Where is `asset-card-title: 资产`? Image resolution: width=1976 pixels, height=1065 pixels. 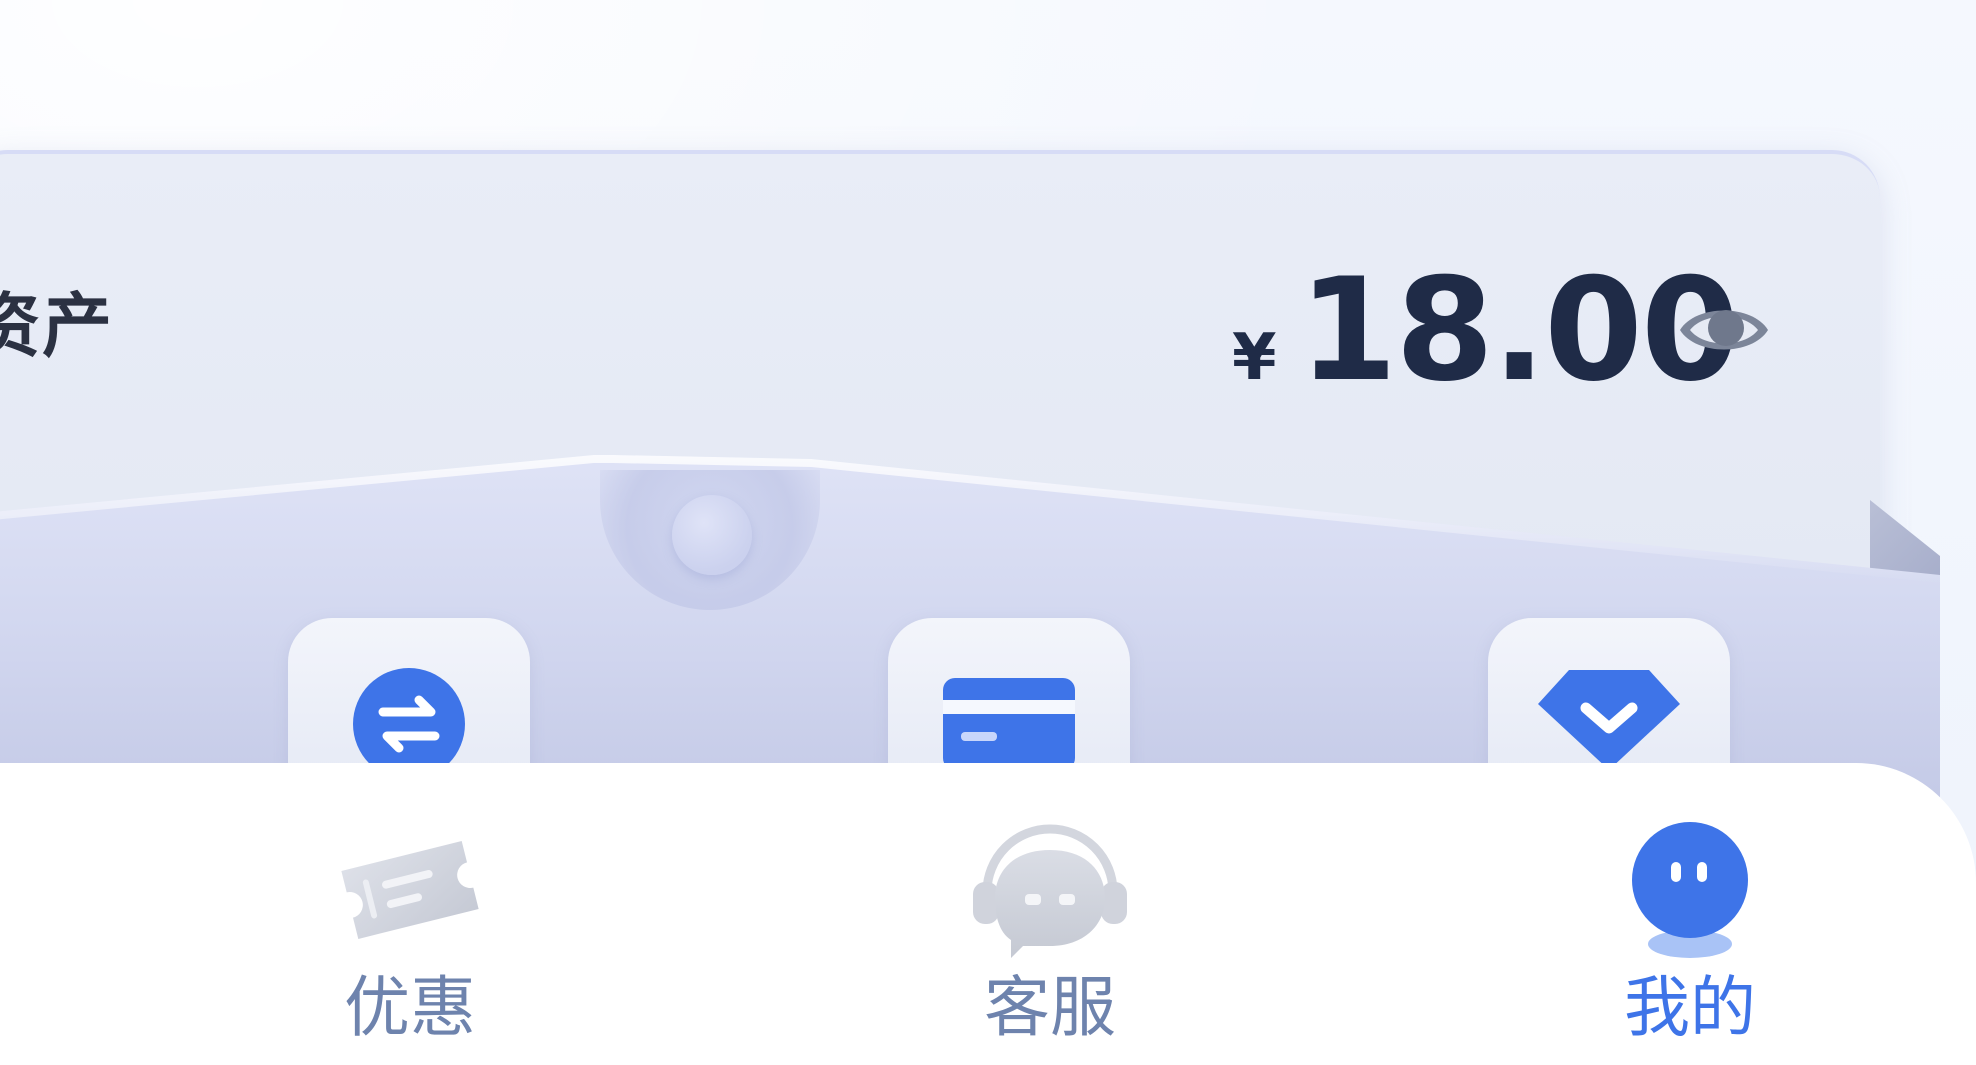 asset-card-title: 资产 is located at coordinates (57, 326).